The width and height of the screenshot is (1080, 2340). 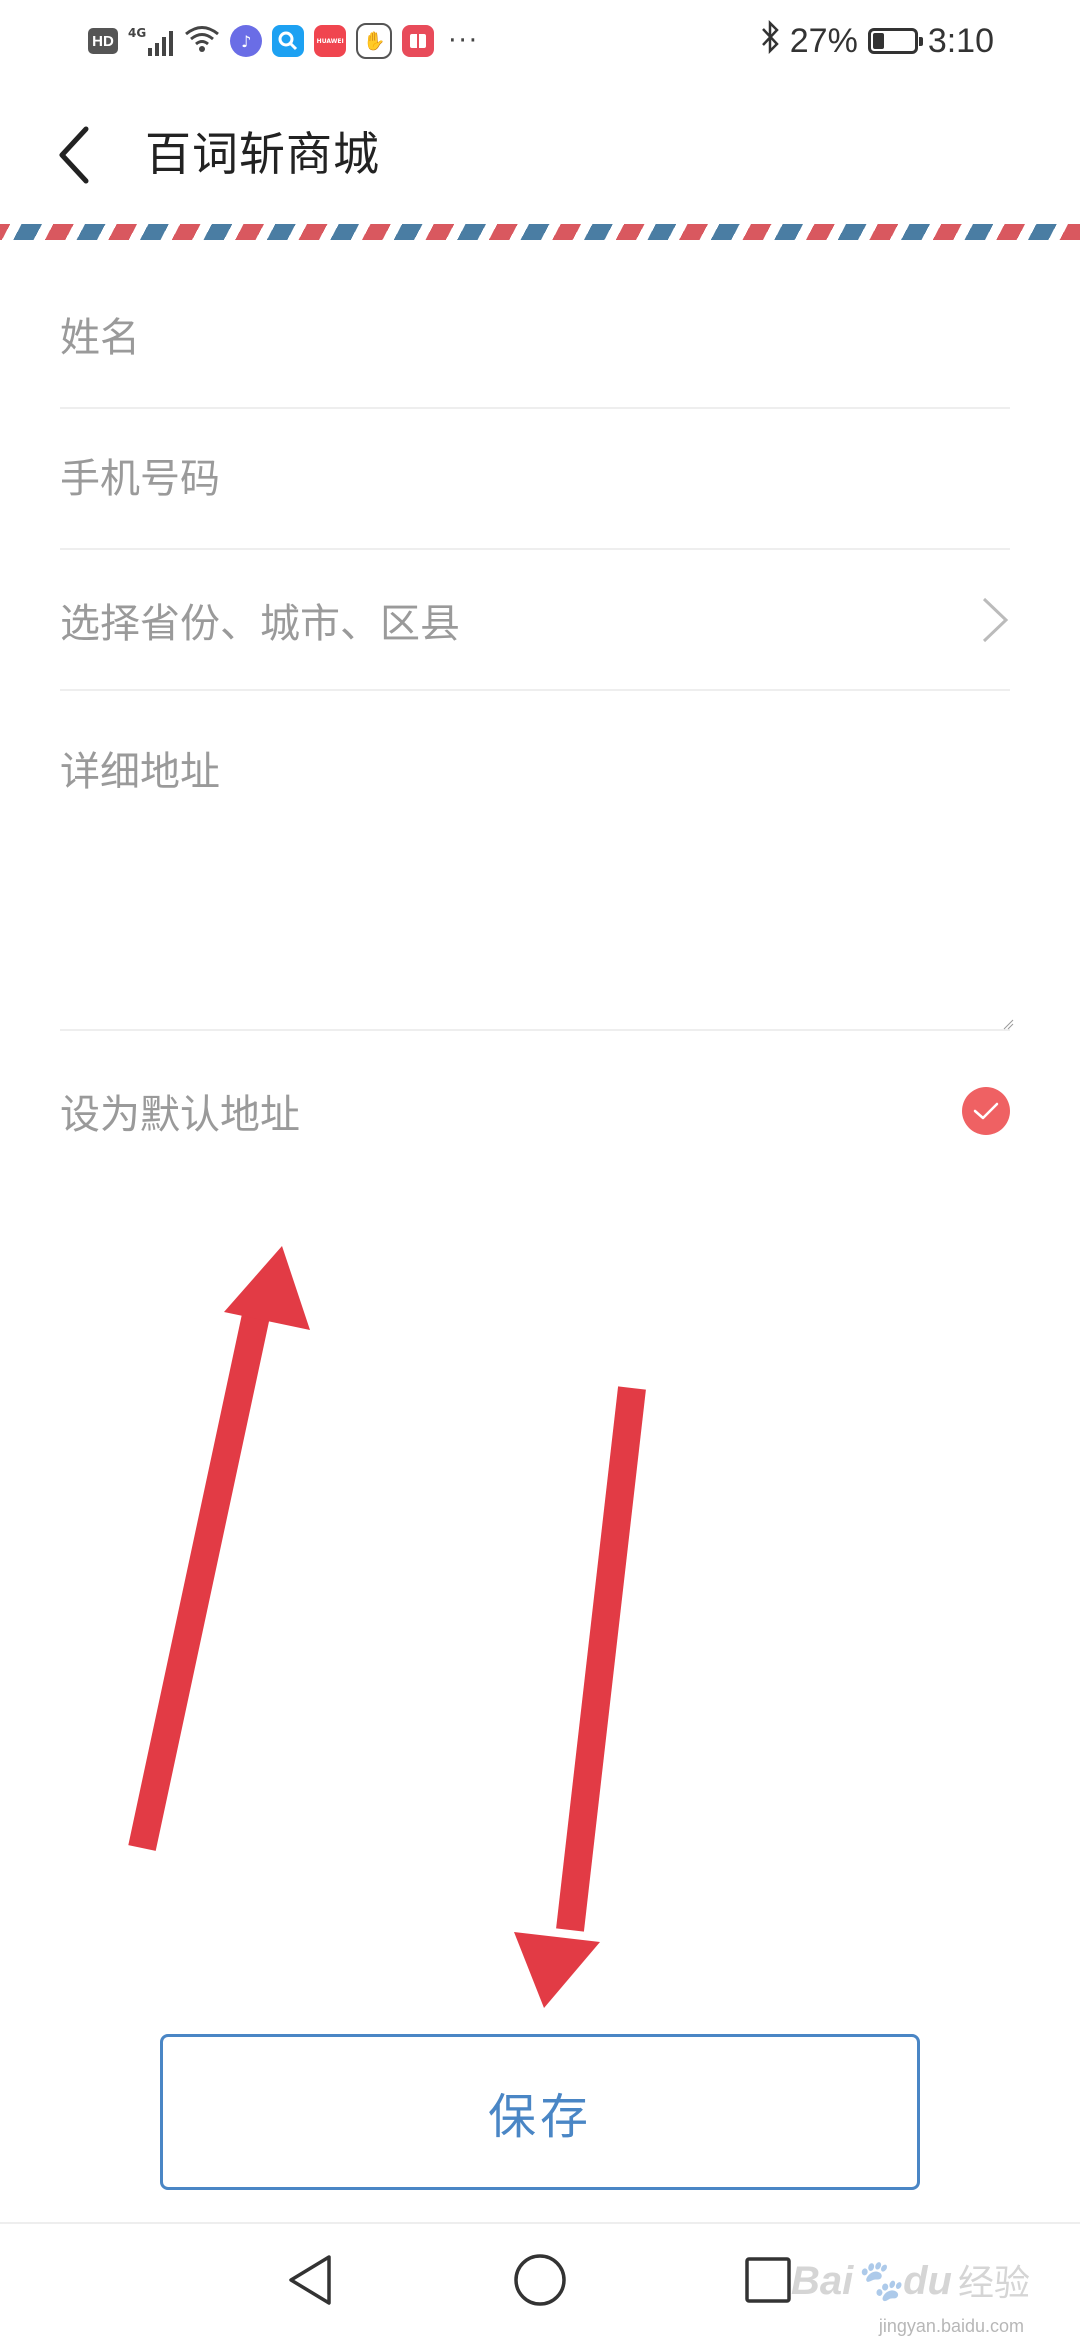 I want to click on page-title: 百词斩商城, so click(x=262, y=154).